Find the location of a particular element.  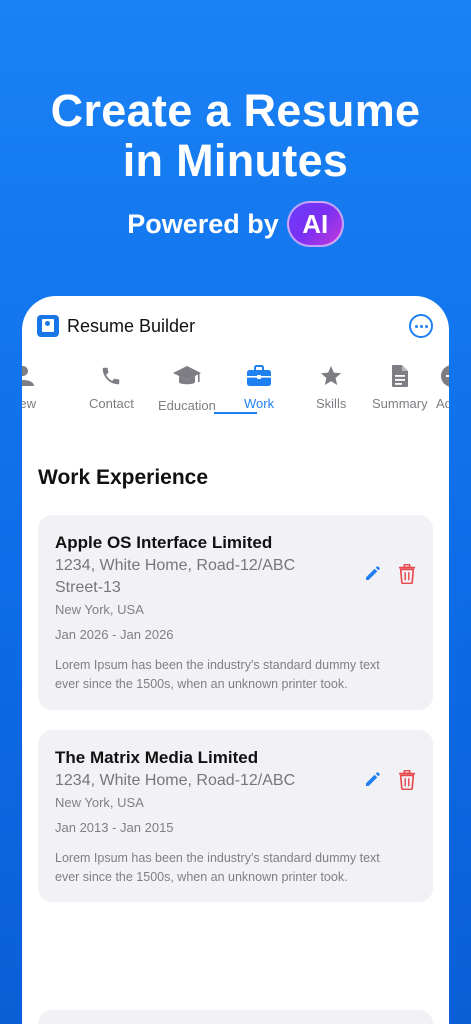

briefcase-icon is located at coordinates (259, 376).